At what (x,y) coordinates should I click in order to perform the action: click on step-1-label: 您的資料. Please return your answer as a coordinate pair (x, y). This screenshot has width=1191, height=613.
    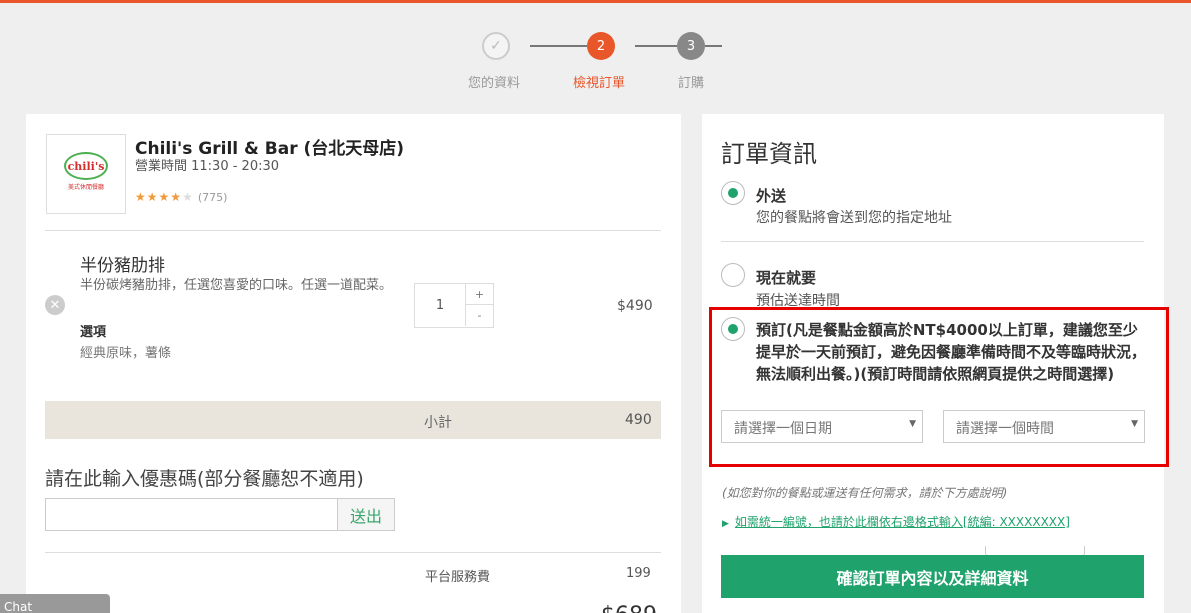
    Looking at the image, I should click on (494, 81).